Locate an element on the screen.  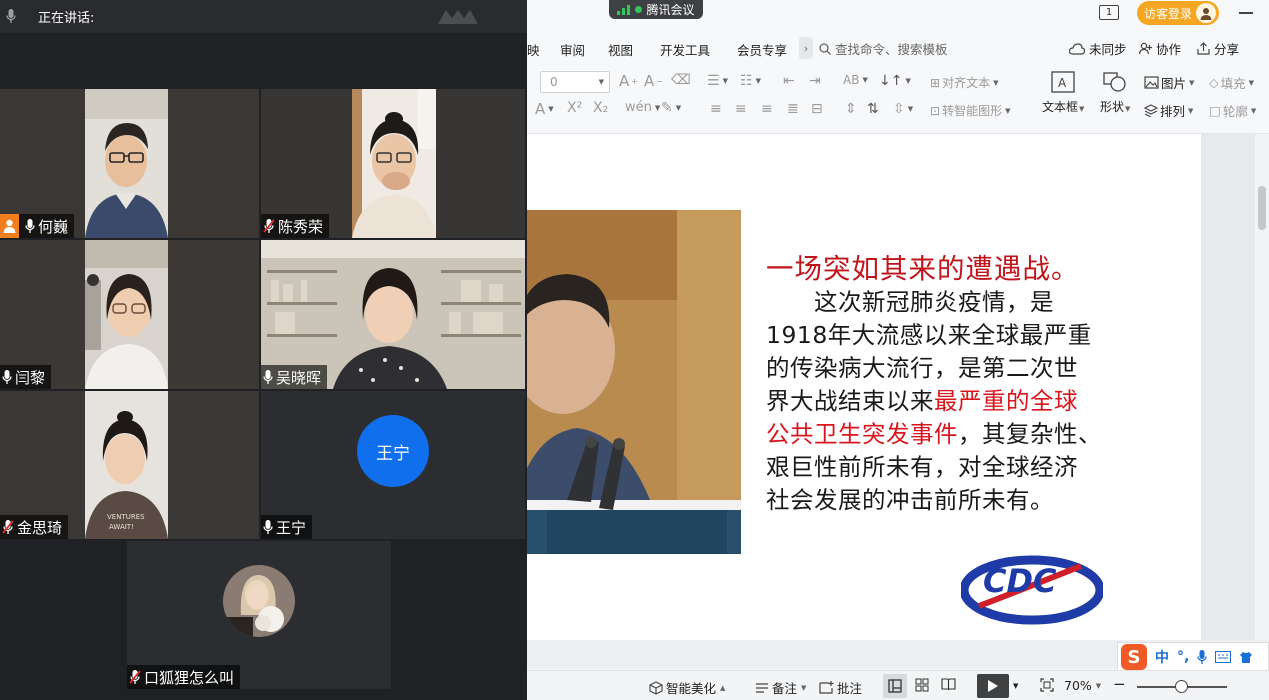
numbered-list-icon: ☷ ▼ is located at coordinates (750, 81).